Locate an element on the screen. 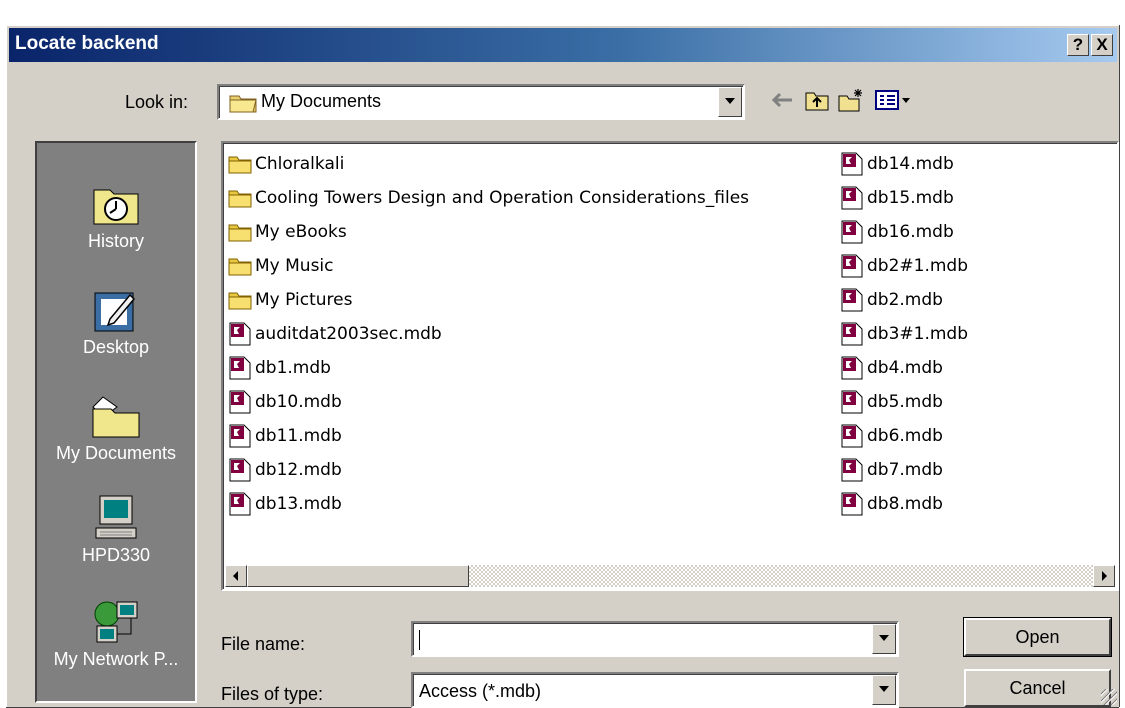 Image resolution: width=1125 pixels, height=708 pixels. file-item: db4.mdb is located at coordinates (891, 368).